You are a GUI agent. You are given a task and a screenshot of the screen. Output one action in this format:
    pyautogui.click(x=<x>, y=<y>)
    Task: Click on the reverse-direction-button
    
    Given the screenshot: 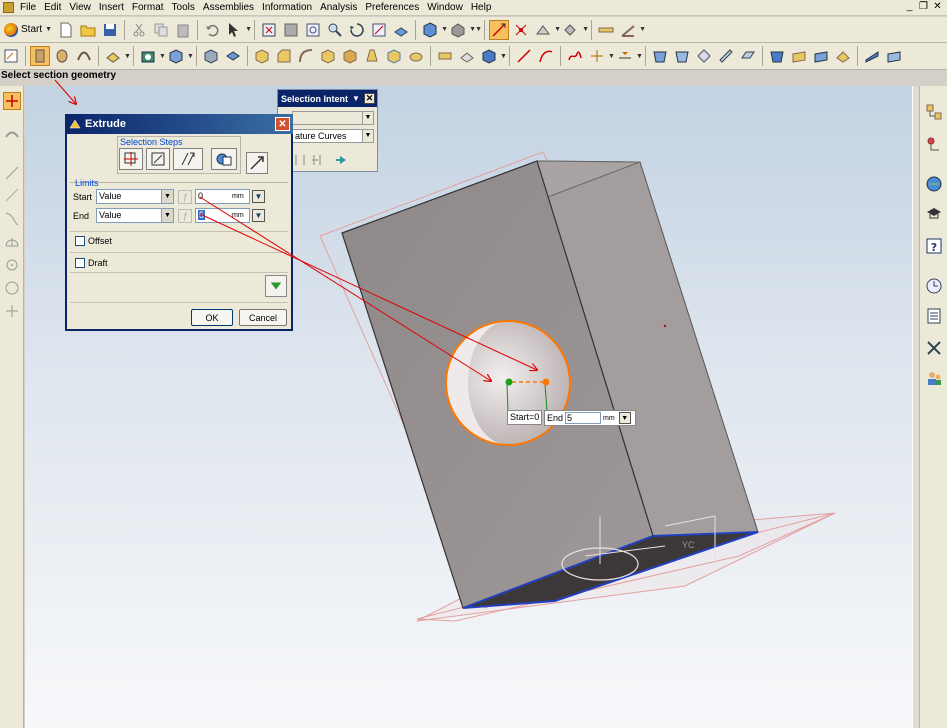 What is the action you would take?
    pyautogui.click(x=257, y=163)
    